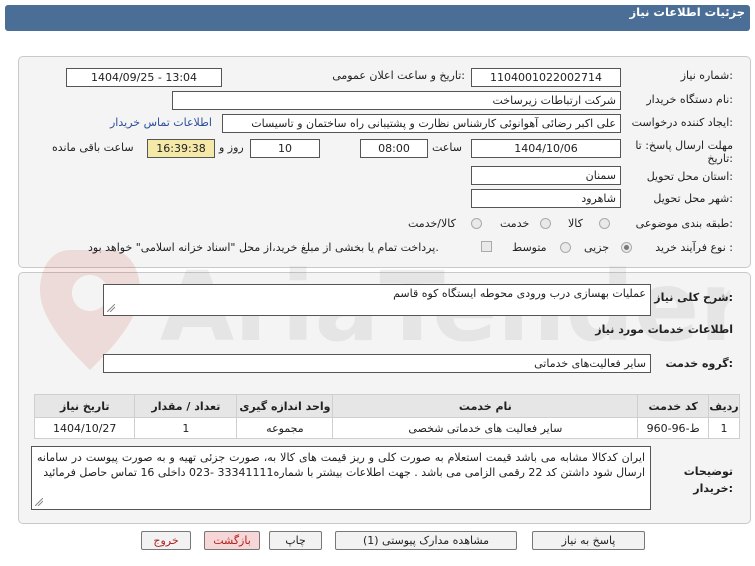 This screenshot has width=755, height=566. I want to click on days-label: روز و, so click(231, 147).